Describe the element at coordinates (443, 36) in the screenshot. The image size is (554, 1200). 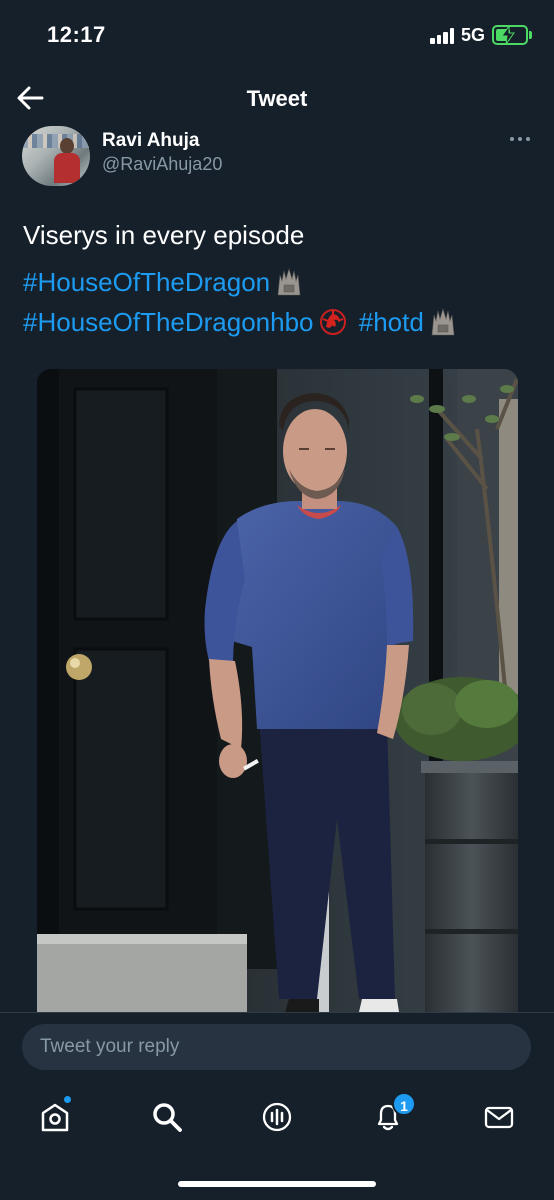
I see `signal-icon` at that location.